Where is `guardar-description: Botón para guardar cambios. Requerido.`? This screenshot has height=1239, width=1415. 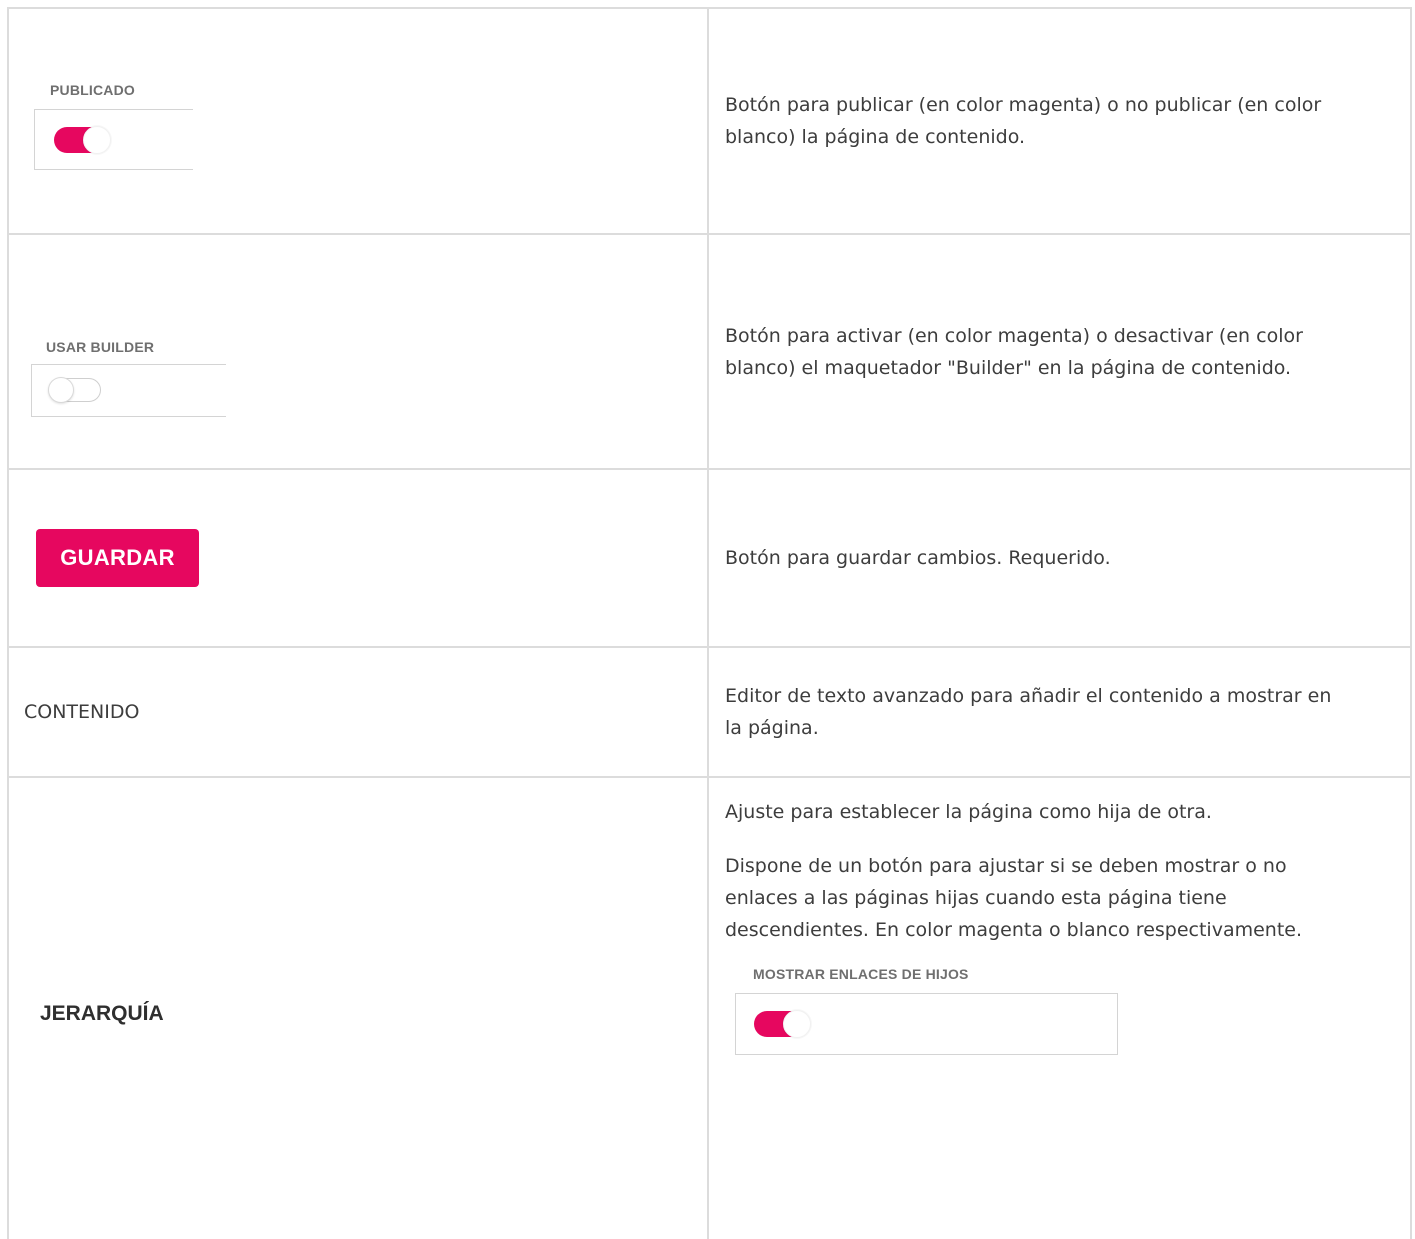 guardar-description: Botón para guardar cambios. Requerido. is located at coordinates (918, 558).